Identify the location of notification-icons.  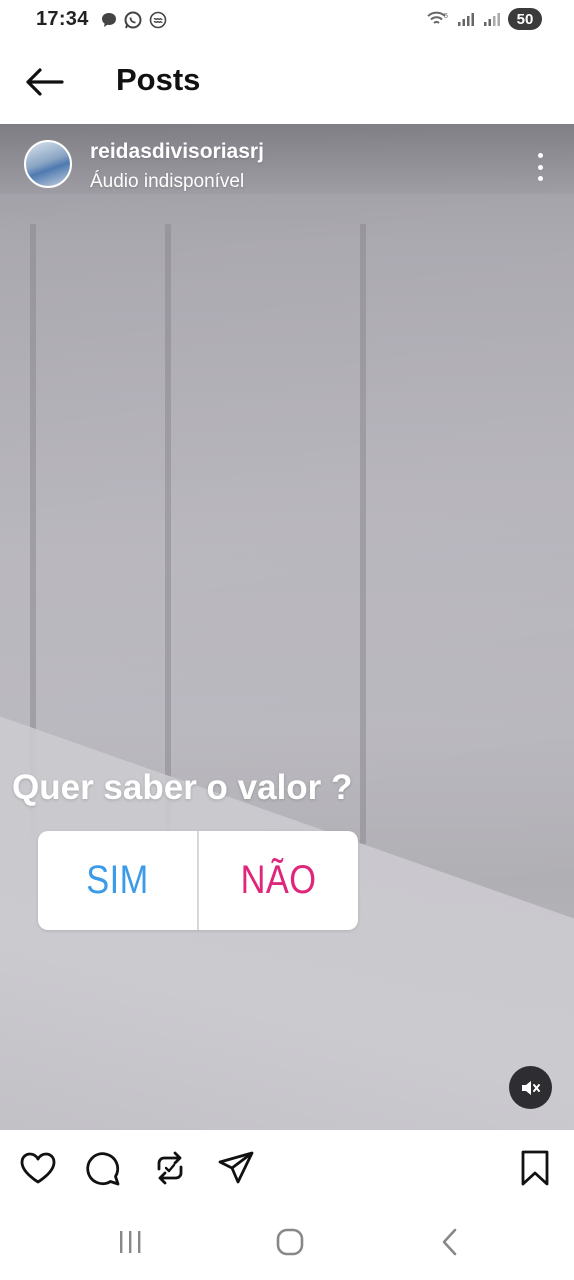
(134, 20).